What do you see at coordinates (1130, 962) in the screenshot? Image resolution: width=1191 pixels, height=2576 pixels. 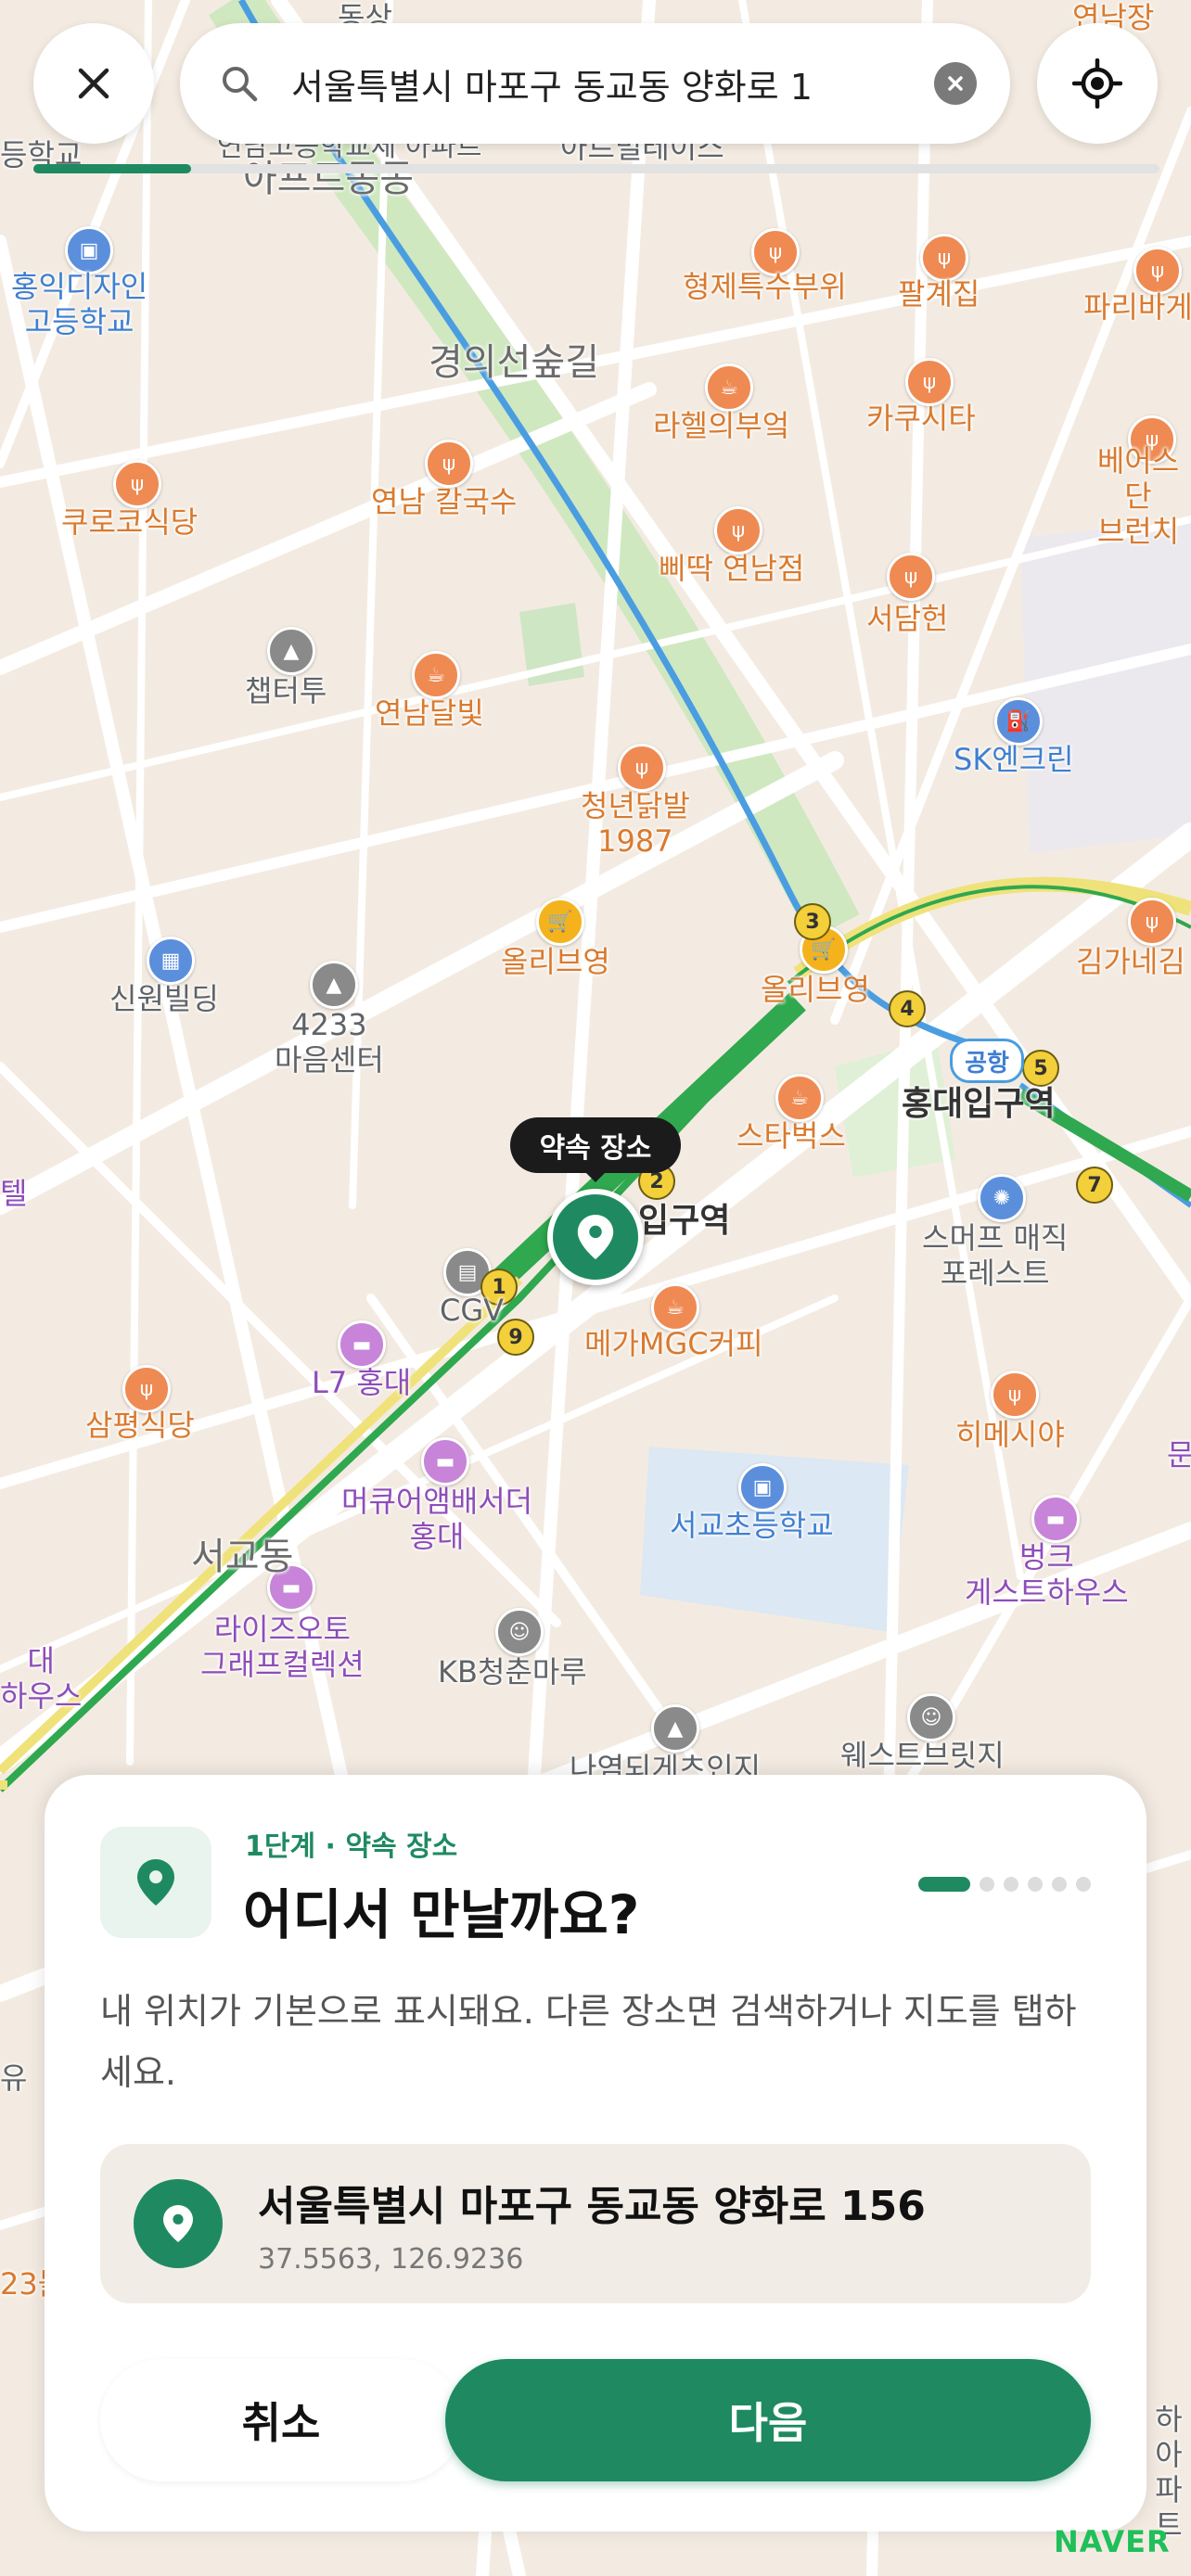 I see `map-label: 김가네김` at bounding box center [1130, 962].